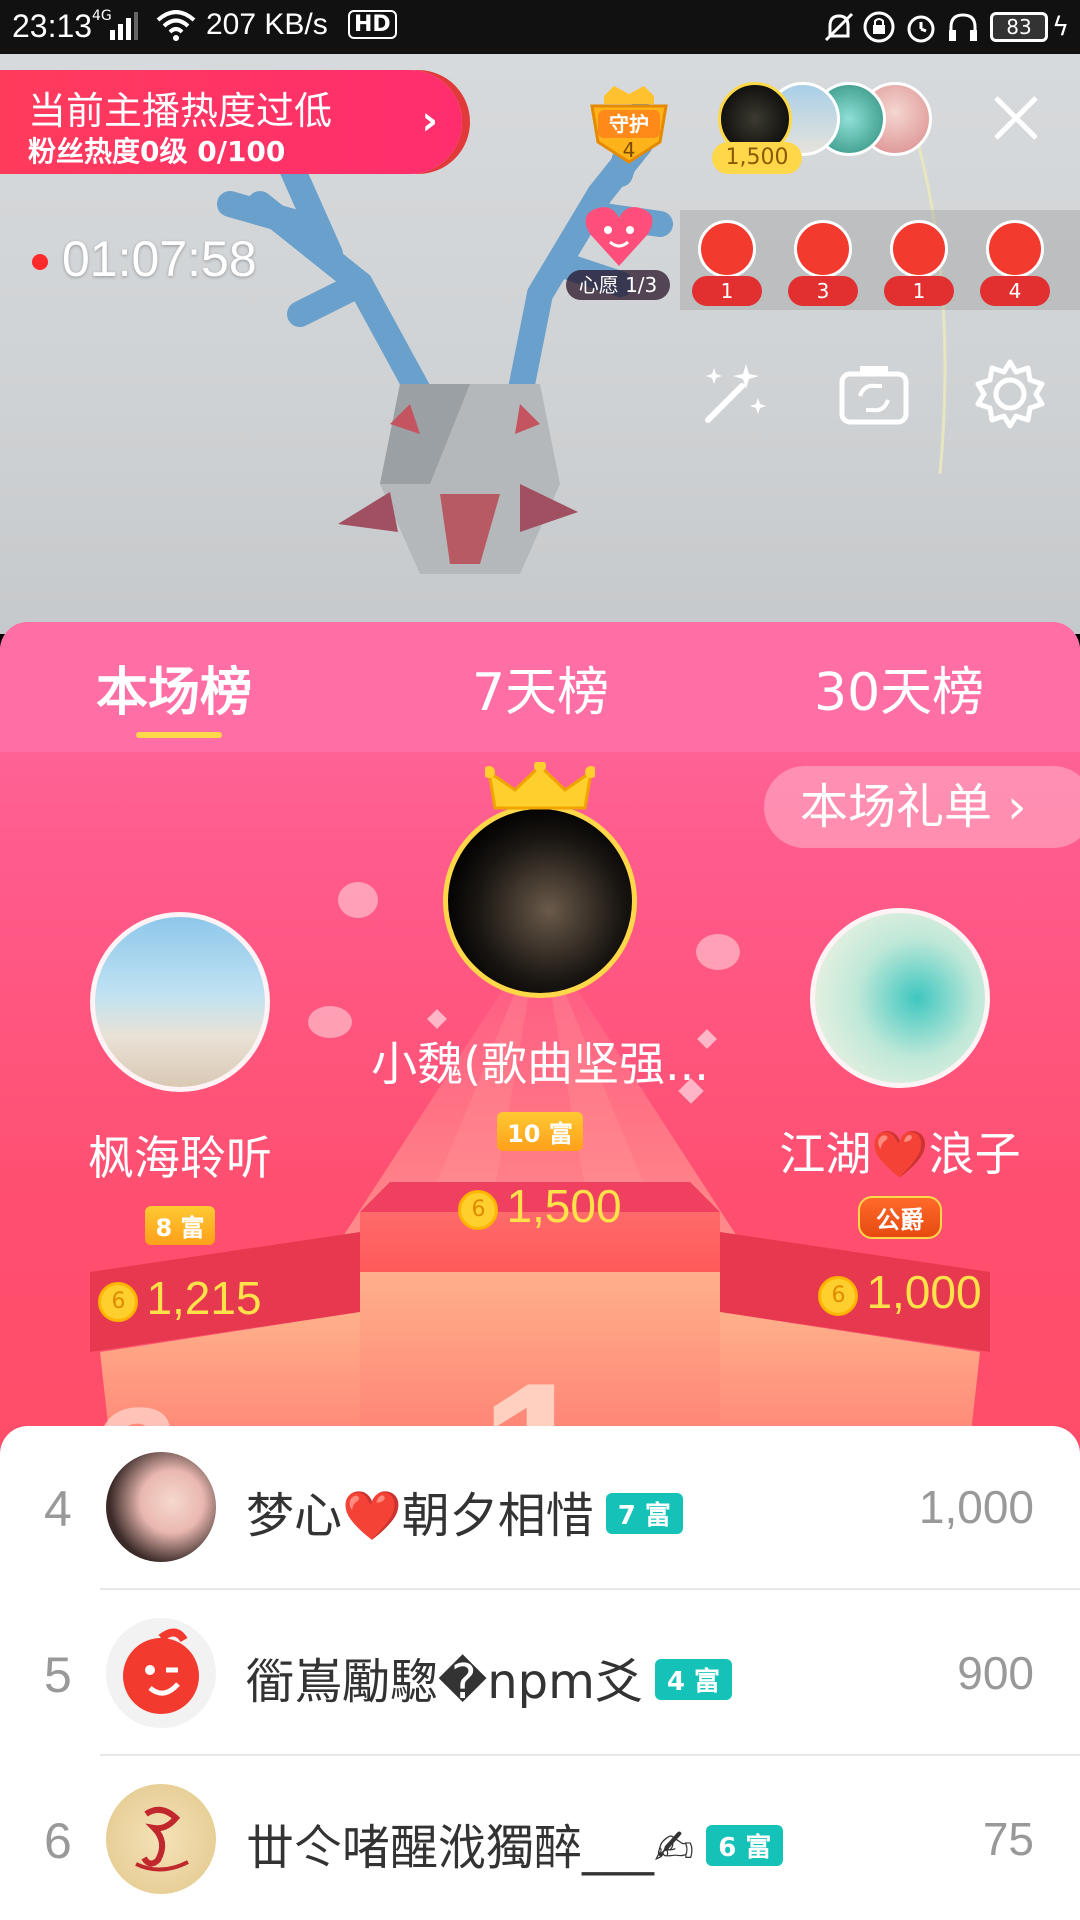 The height and width of the screenshot is (1920, 1080). What do you see at coordinates (963, 27) in the screenshot?
I see `headphones-icon` at bounding box center [963, 27].